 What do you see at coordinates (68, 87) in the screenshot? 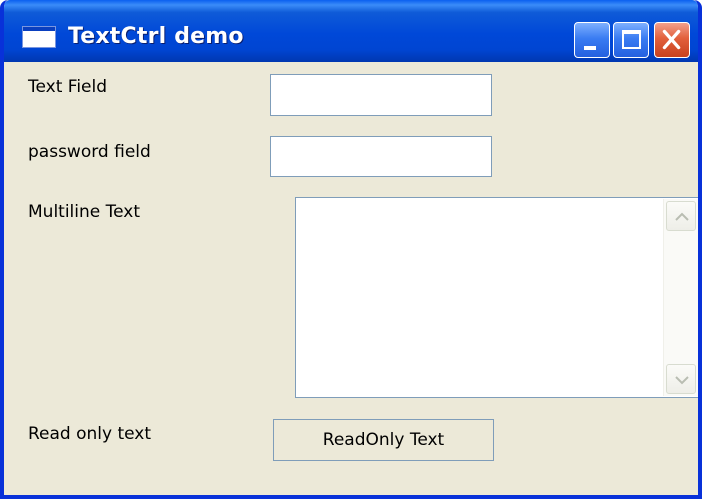
I see `text-field-label: Text Field` at bounding box center [68, 87].